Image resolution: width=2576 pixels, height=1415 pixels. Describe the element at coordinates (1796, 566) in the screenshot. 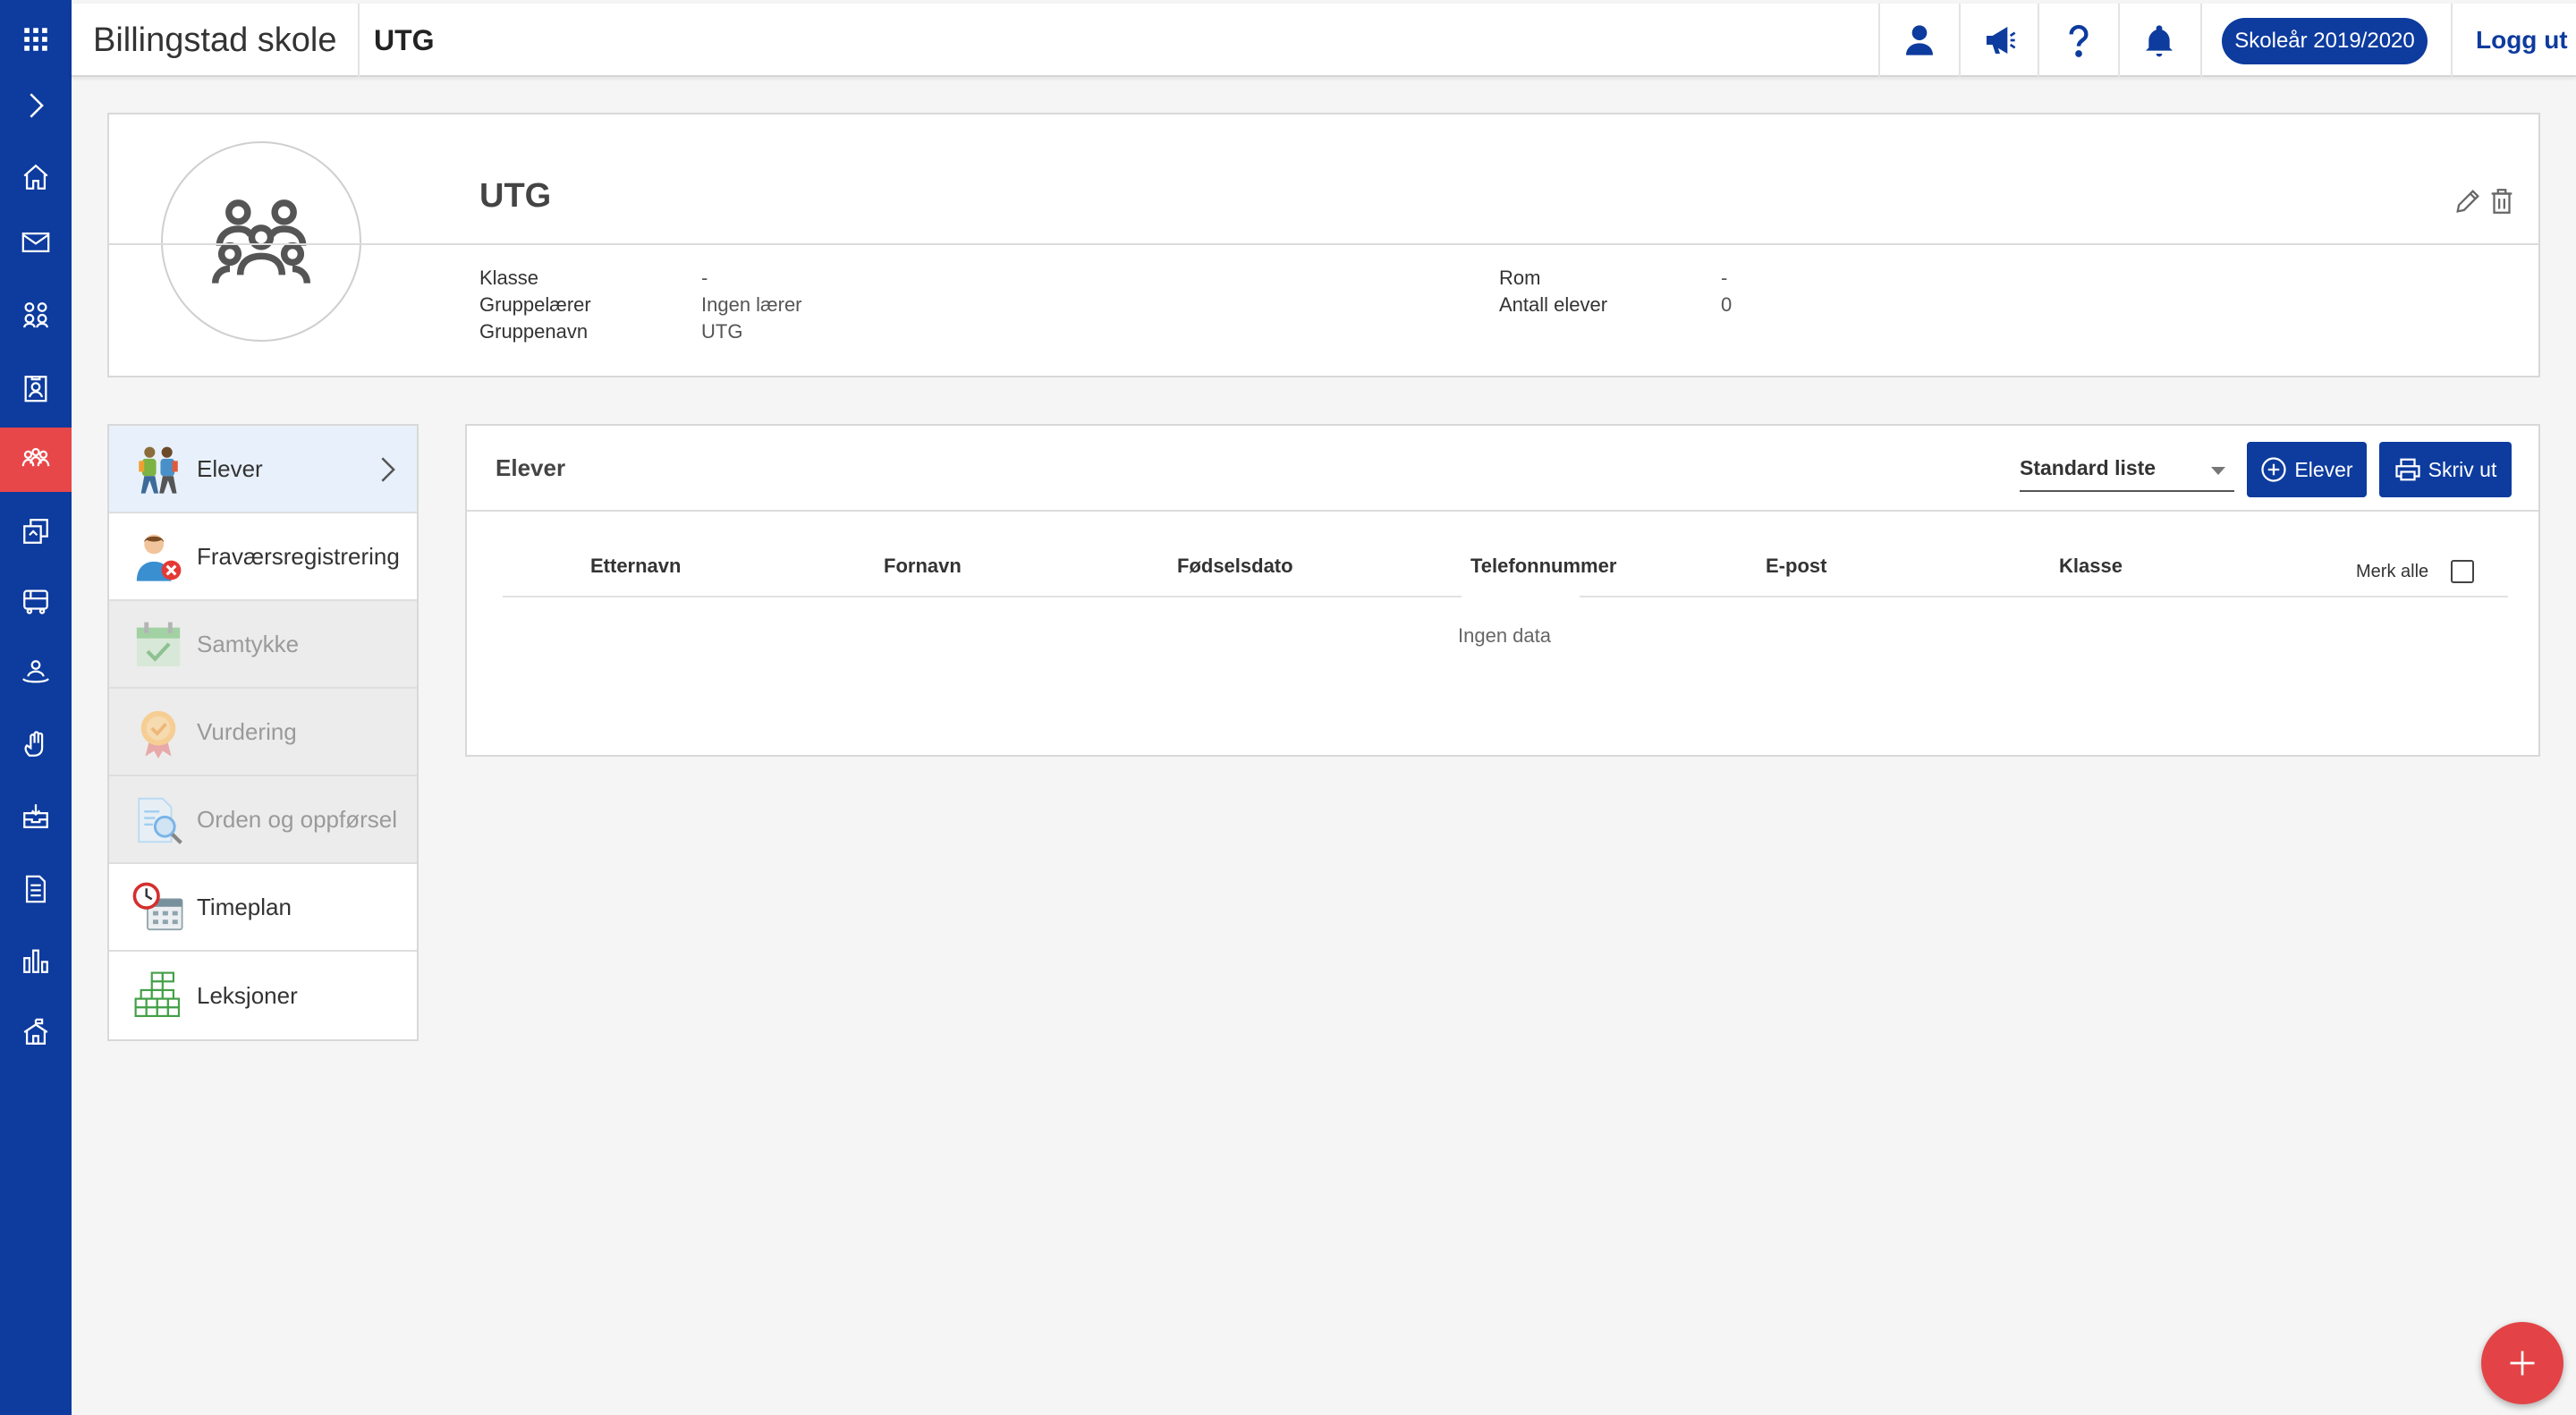

I see `column-header-epost: E-post` at that location.